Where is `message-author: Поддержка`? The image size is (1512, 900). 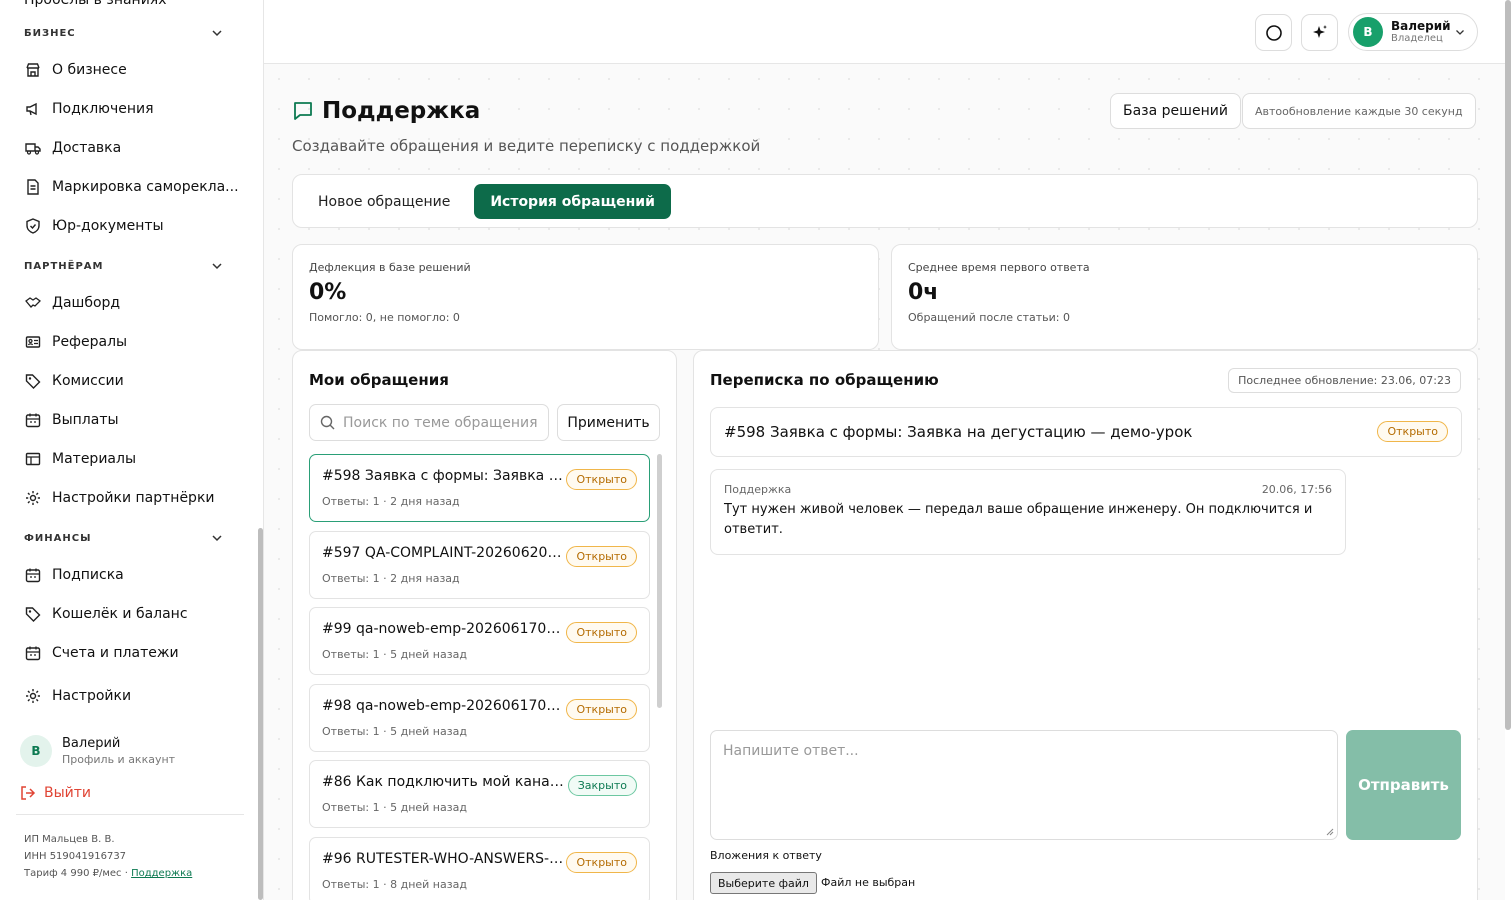 message-author: Поддержка is located at coordinates (758, 489).